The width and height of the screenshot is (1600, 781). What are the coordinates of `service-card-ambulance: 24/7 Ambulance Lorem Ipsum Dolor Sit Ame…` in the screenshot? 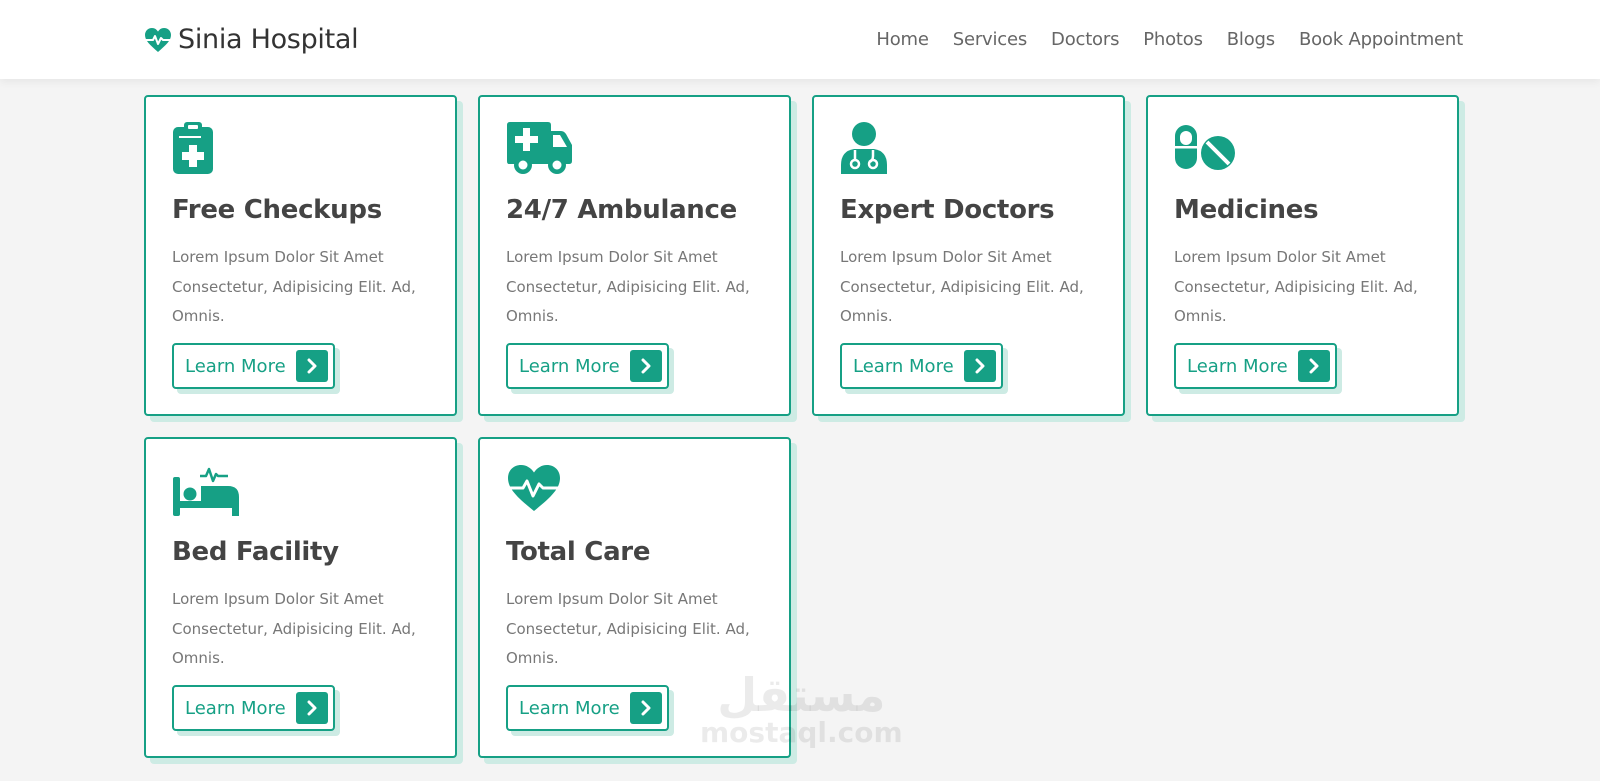 It's located at (634, 255).